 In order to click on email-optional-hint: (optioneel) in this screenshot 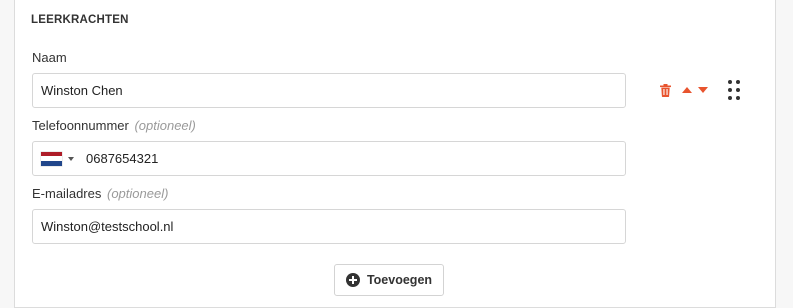, I will do `click(137, 193)`.